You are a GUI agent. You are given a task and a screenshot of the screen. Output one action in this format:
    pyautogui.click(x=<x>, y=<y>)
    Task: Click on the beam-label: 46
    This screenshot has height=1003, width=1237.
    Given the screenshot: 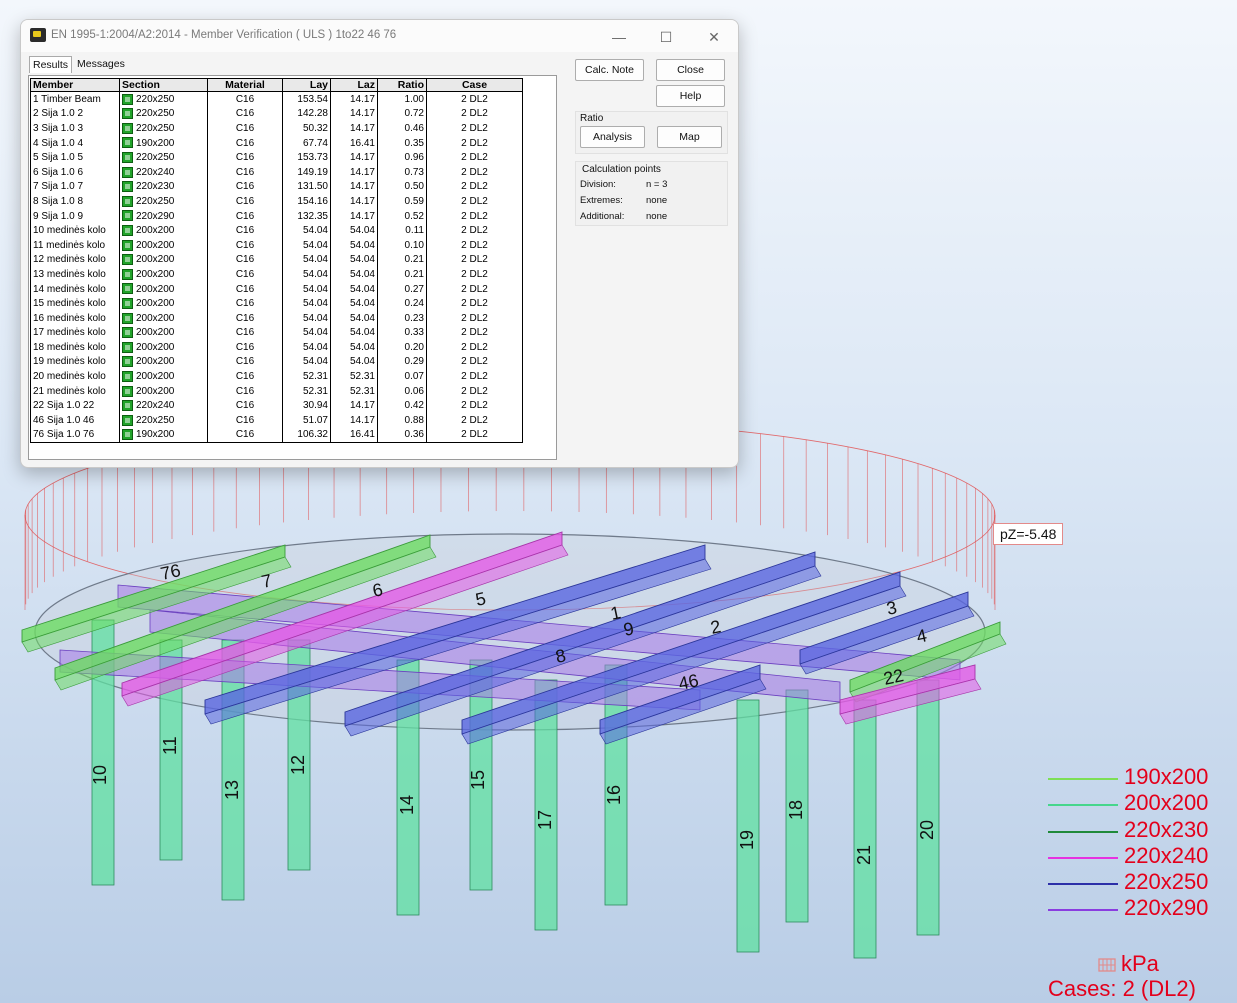 What is the action you would take?
    pyautogui.click(x=689, y=682)
    